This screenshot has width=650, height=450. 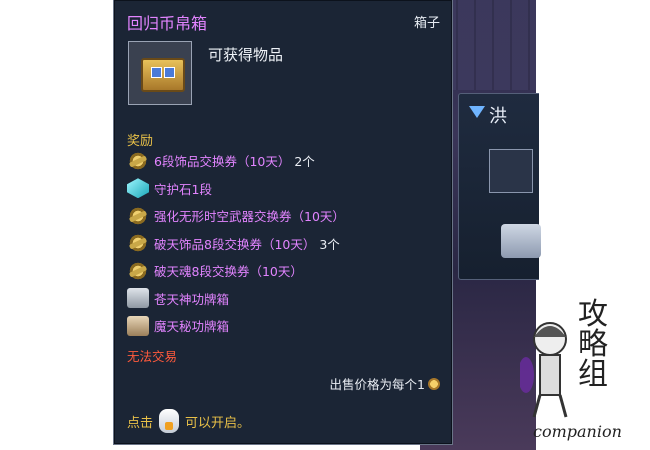 I want to click on reward-name: 破天饰品8段交换券（10天）, so click(x=235, y=244).